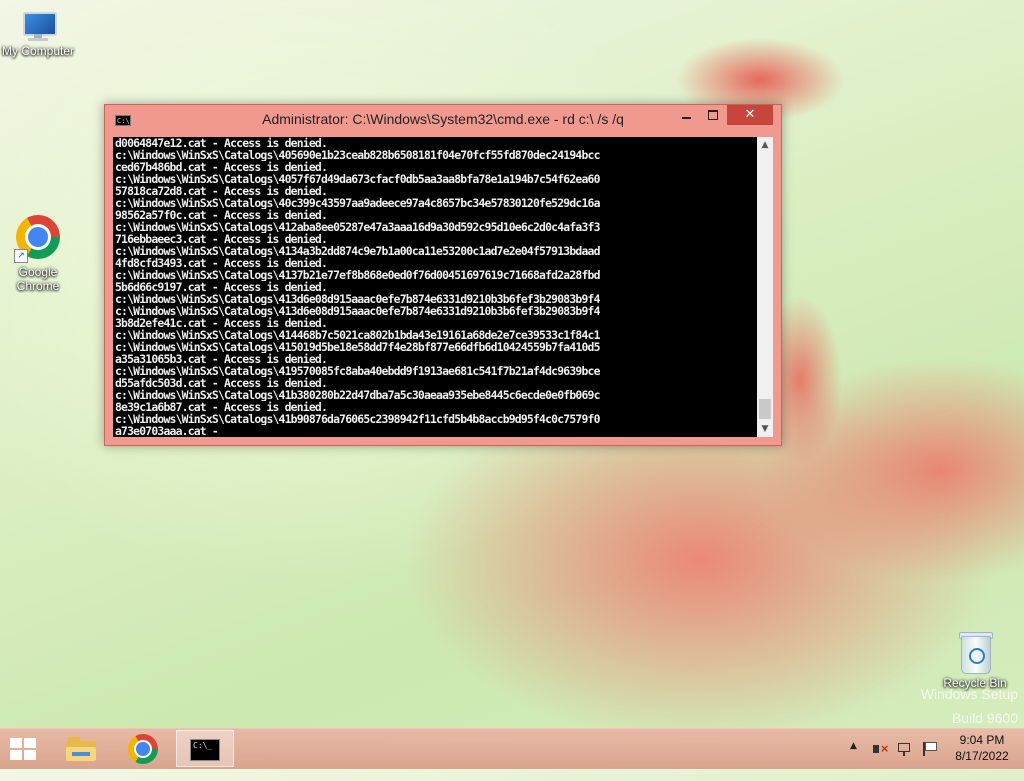  Describe the element at coordinates (969, 694) in the screenshot. I see `os-watermark-line1: Windows Setup` at that location.